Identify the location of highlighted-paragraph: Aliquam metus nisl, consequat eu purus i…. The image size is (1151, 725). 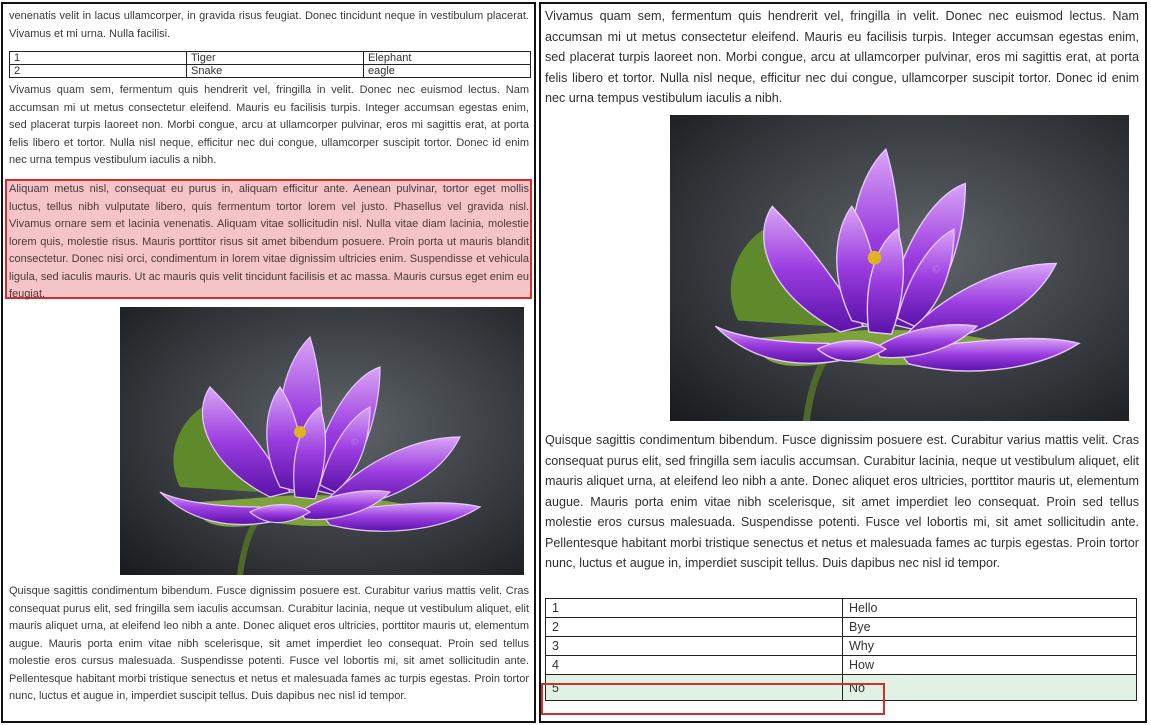
(269, 242).